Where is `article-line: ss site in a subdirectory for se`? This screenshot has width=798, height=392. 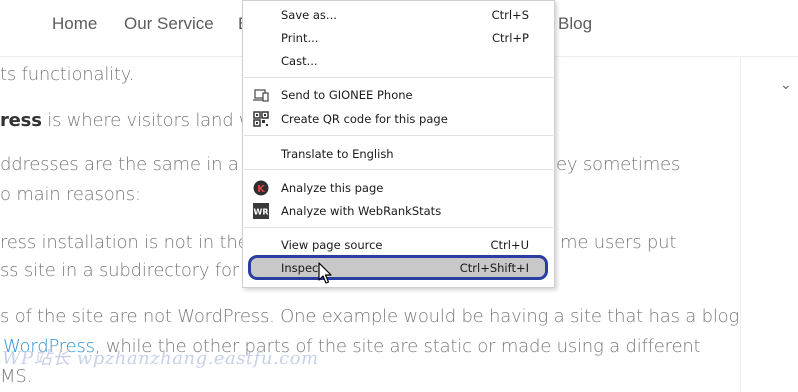 article-line: ss site in a subdirectory for se is located at coordinates (132, 270).